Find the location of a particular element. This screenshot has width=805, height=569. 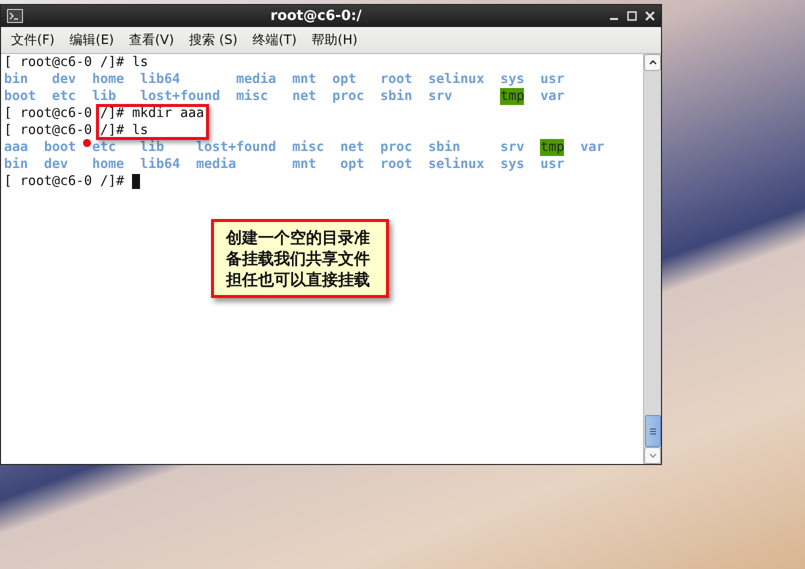

menu-item: 查看(V) is located at coordinates (151, 40).